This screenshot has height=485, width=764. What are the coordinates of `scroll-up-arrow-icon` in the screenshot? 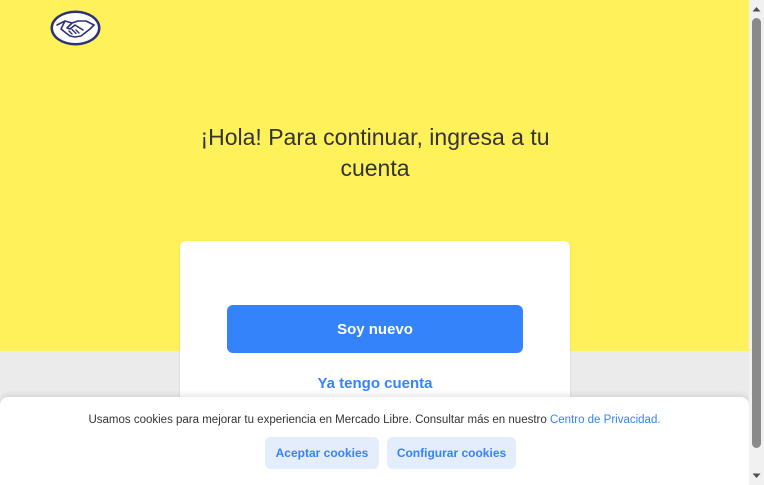 It's located at (756, 9).